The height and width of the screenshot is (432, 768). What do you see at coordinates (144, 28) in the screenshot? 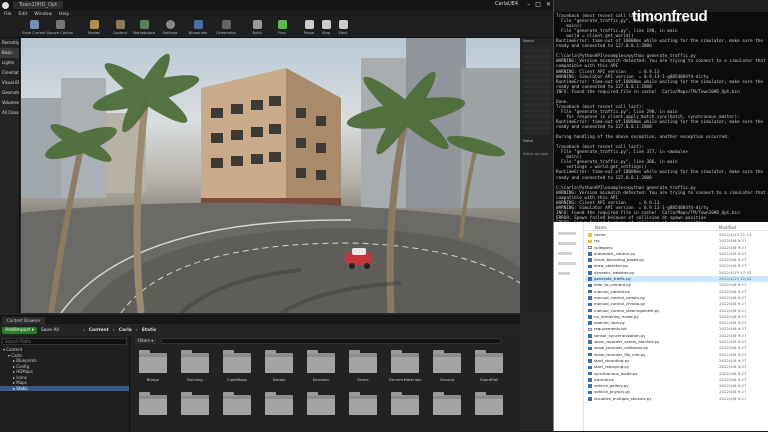
I see `marketplace-button: Marketplace` at bounding box center [144, 28].